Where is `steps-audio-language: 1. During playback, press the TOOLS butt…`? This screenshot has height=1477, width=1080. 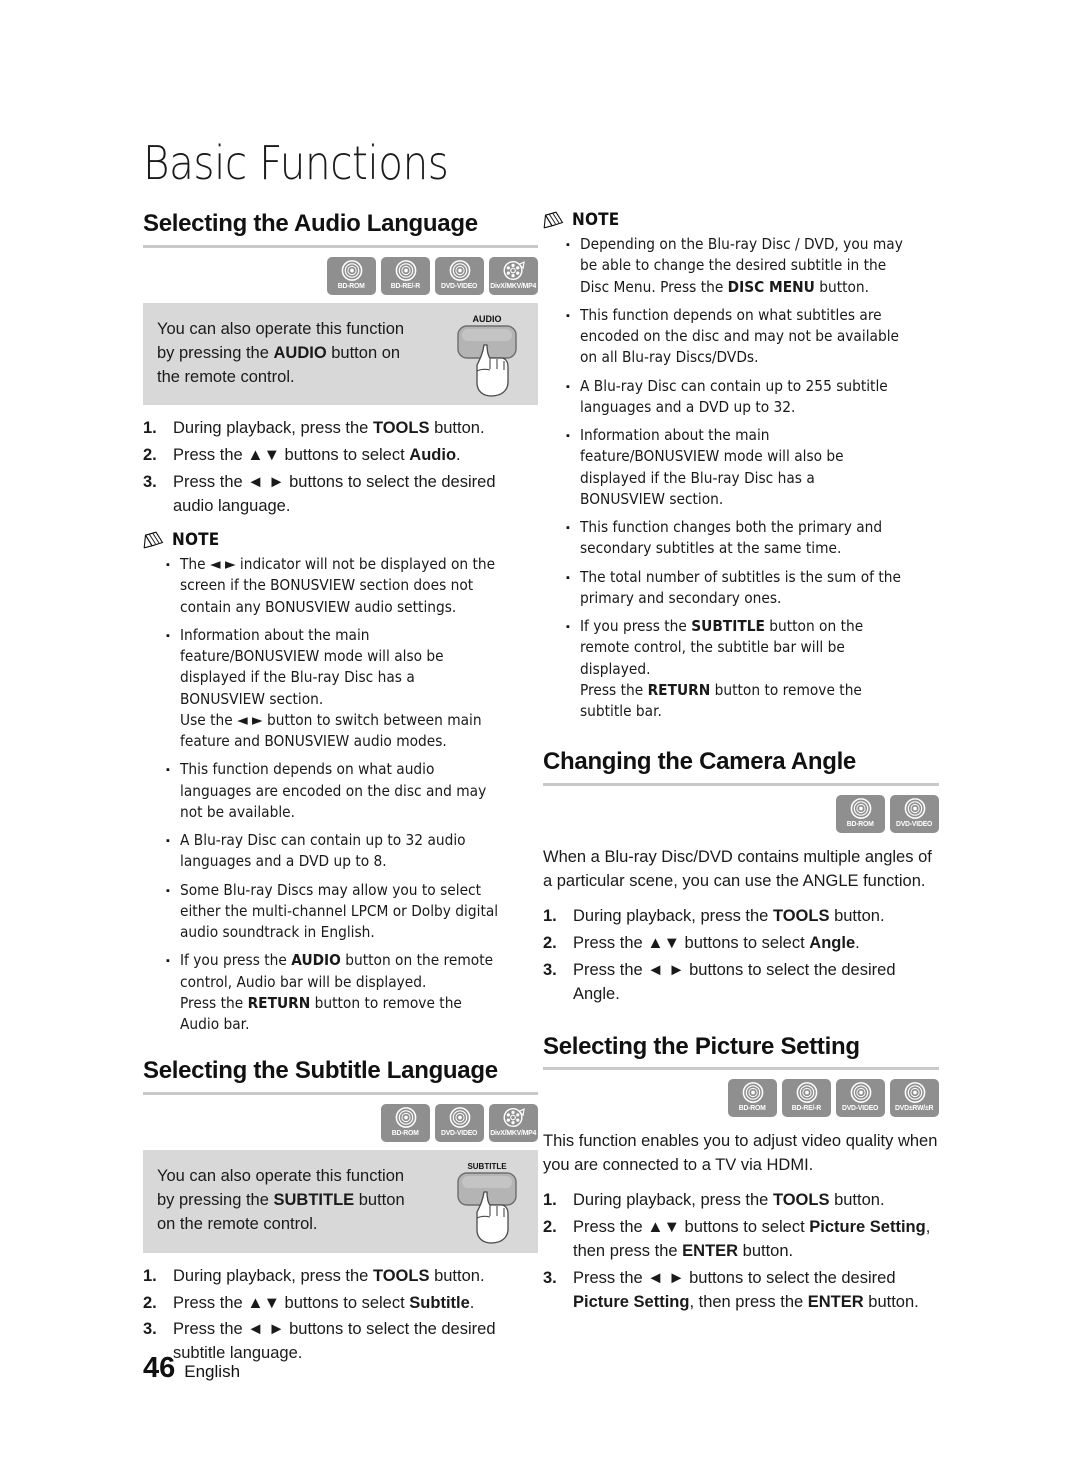
steps-audio-language: 1. During playback, press the TOOLS butt… is located at coordinates (340, 468).